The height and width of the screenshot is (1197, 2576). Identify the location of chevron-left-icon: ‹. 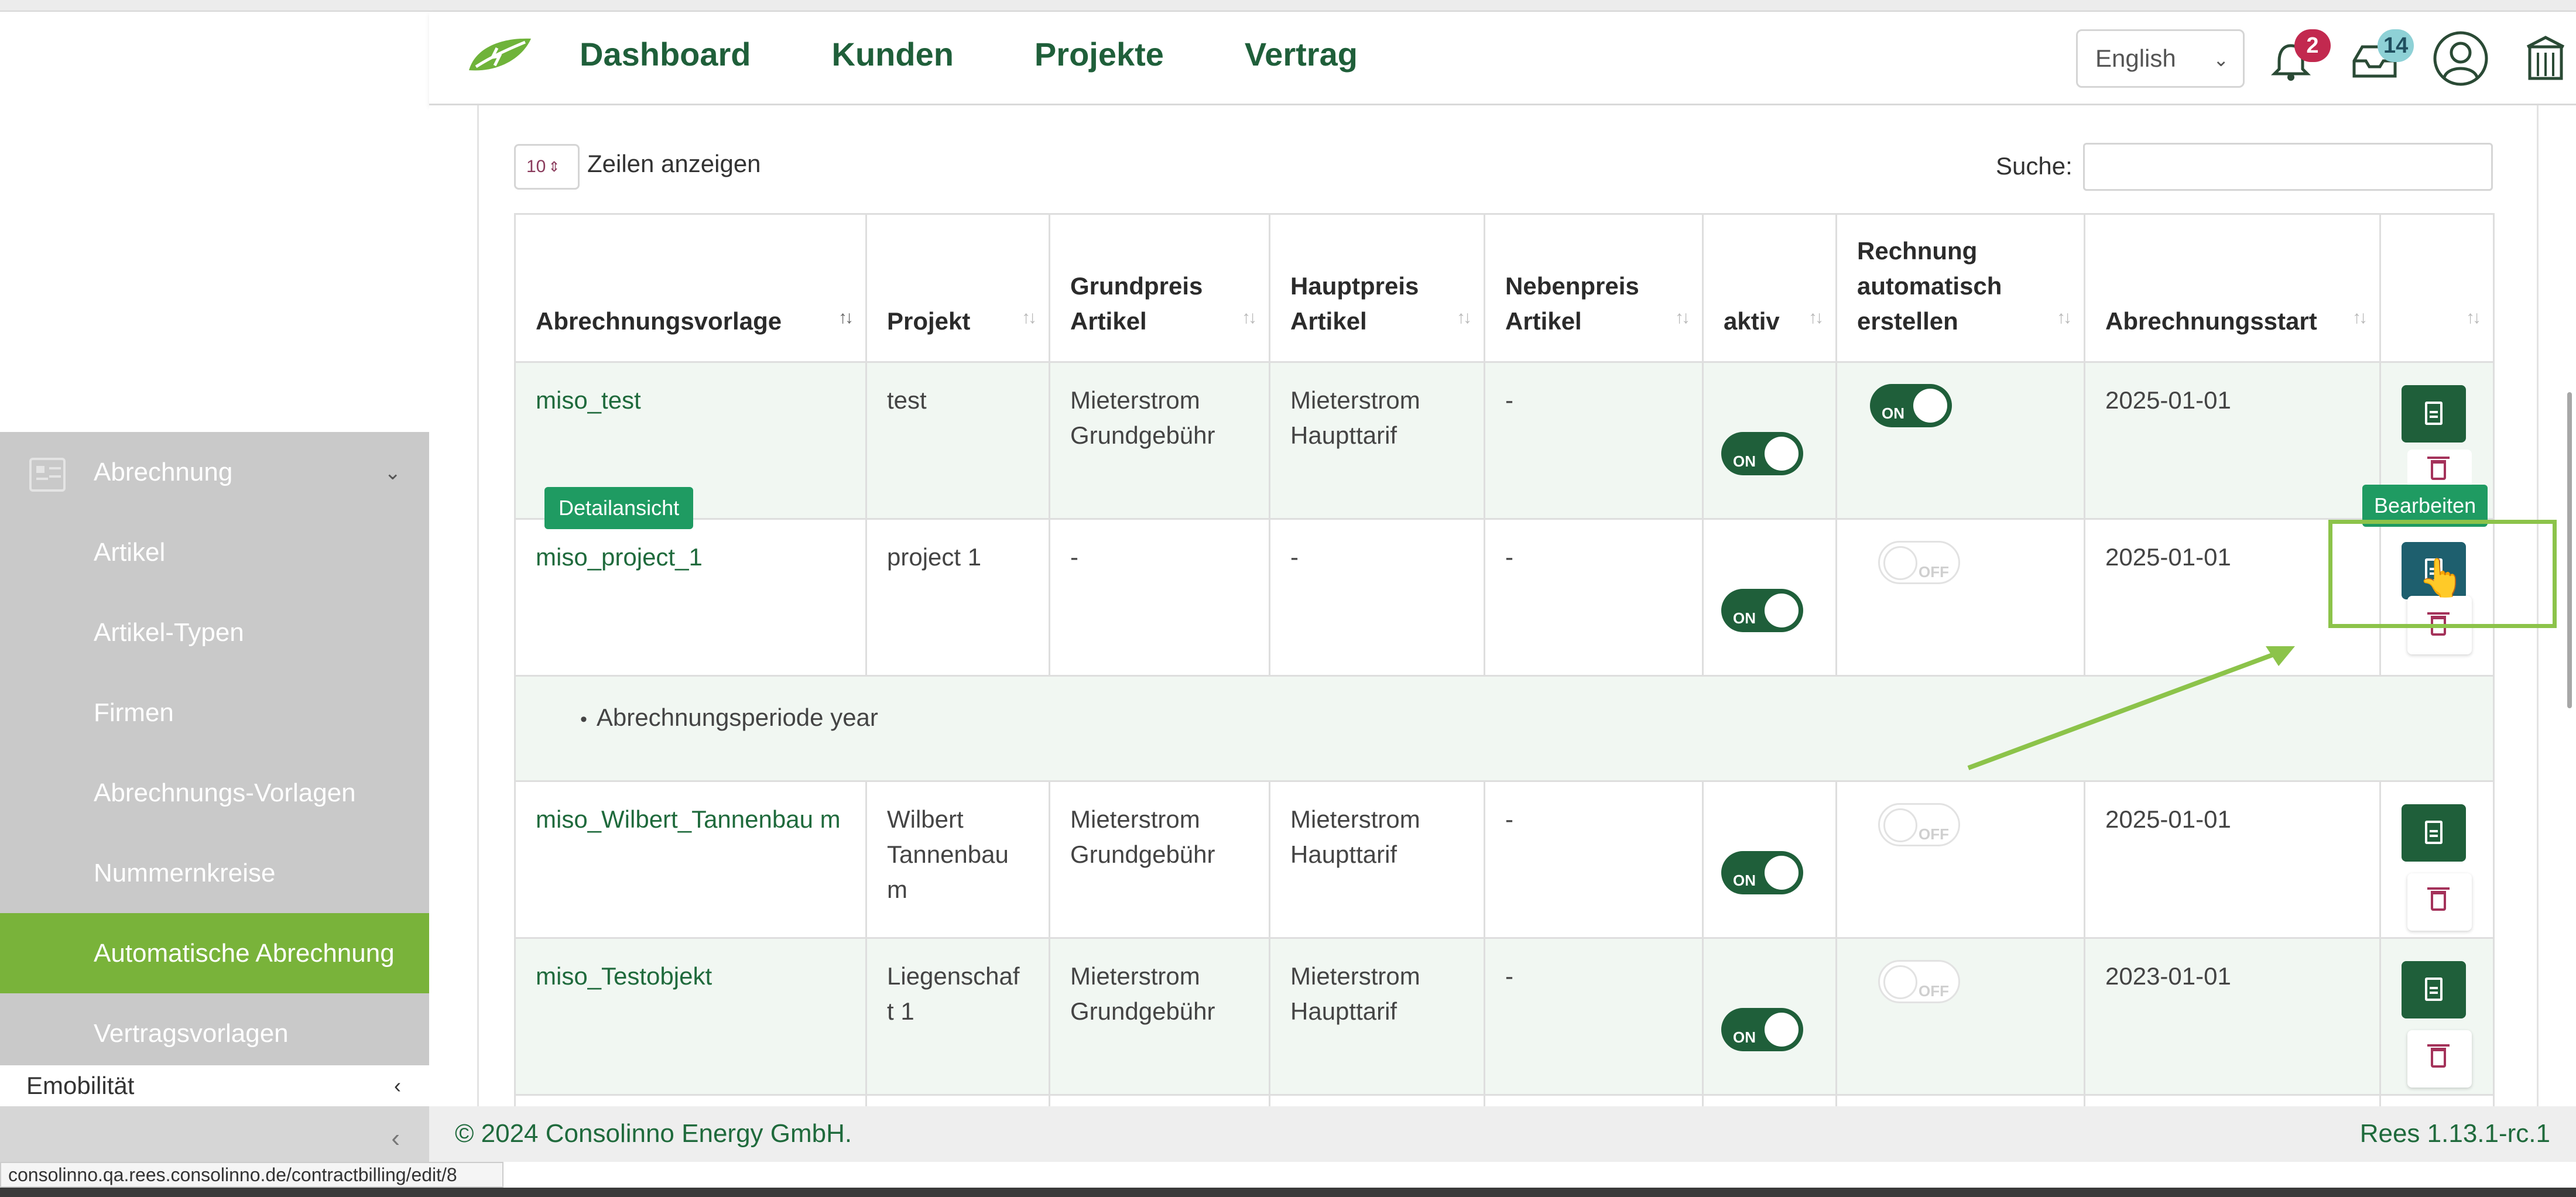
(397, 1085).